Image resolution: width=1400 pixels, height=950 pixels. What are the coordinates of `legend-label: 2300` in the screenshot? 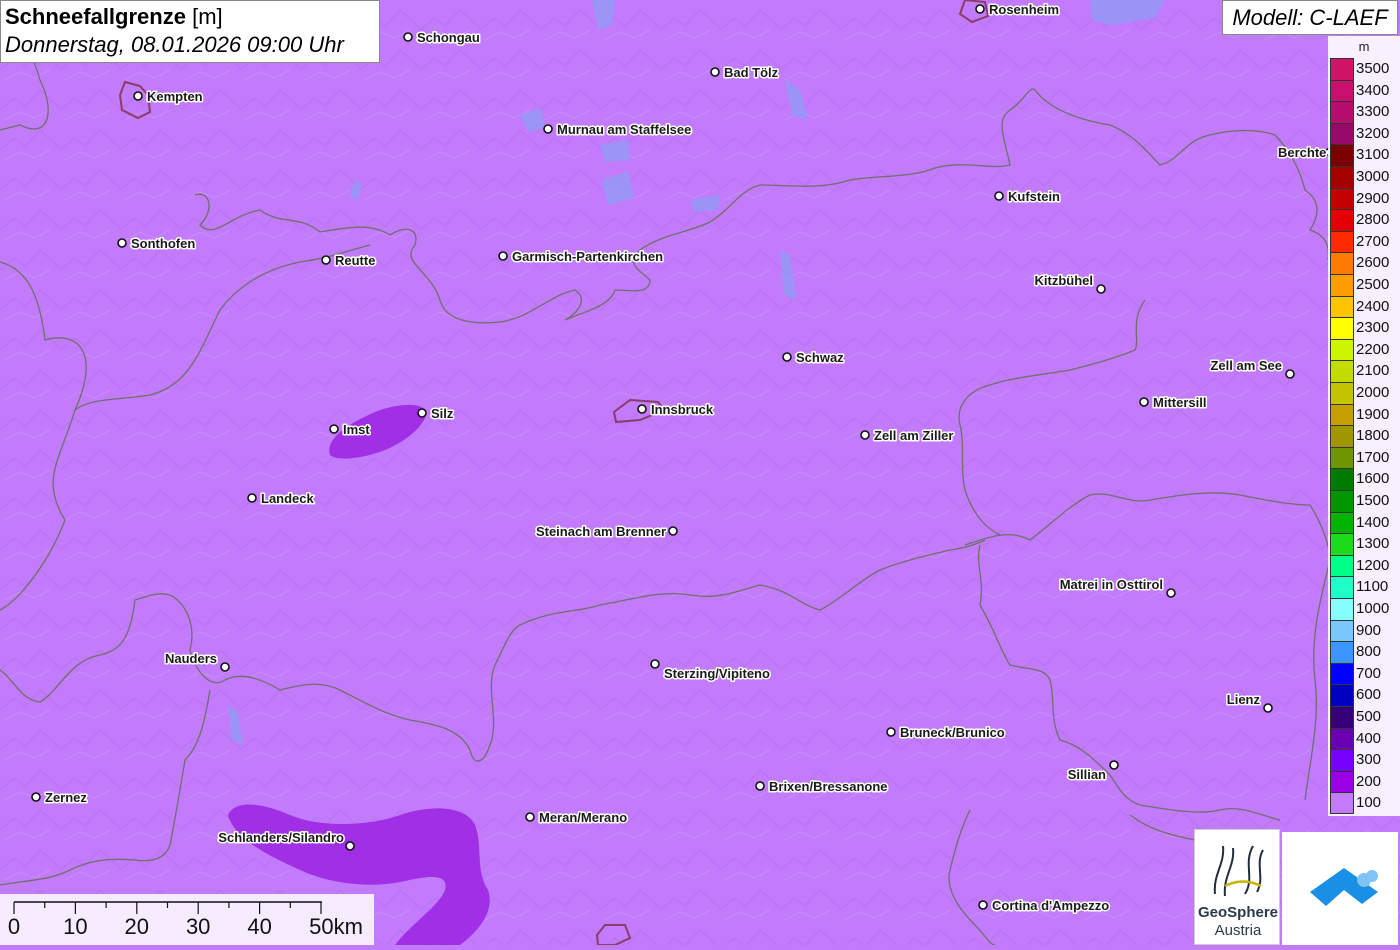 It's located at (1373, 328).